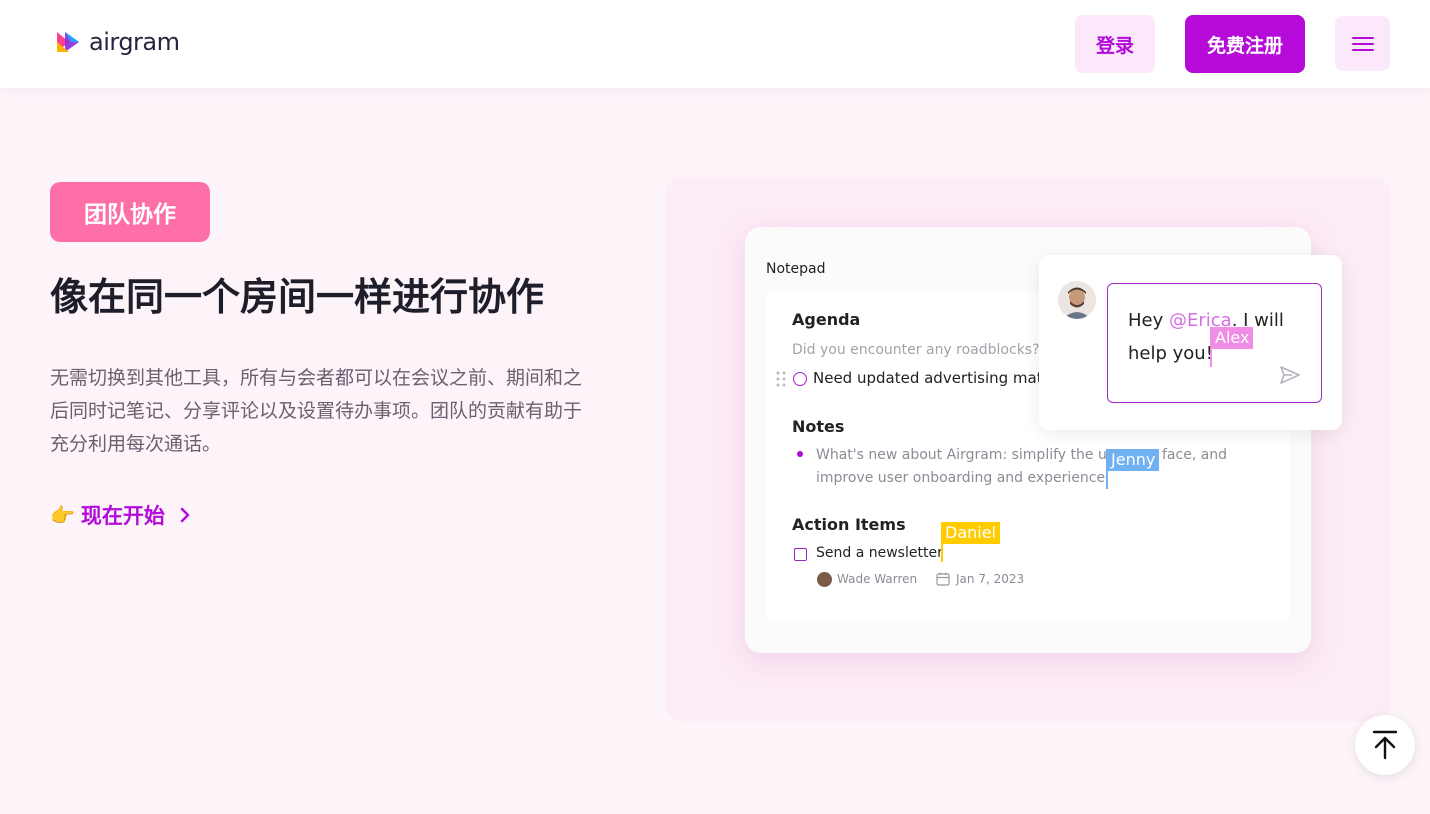 The image size is (1430, 814). I want to click on agenda-radio, so click(800, 379).